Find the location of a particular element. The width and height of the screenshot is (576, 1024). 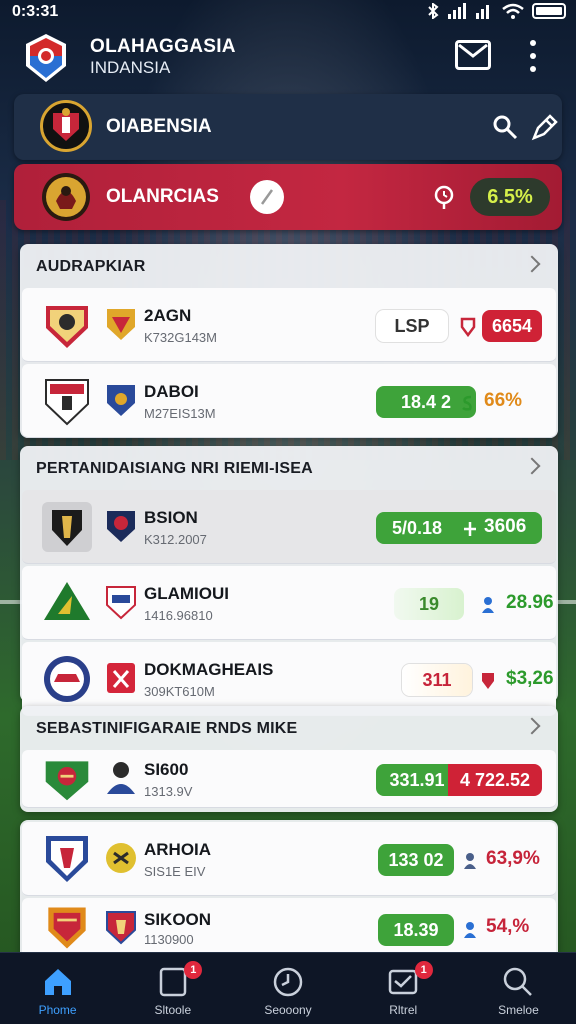

match-name: BSION is located at coordinates (171, 517).